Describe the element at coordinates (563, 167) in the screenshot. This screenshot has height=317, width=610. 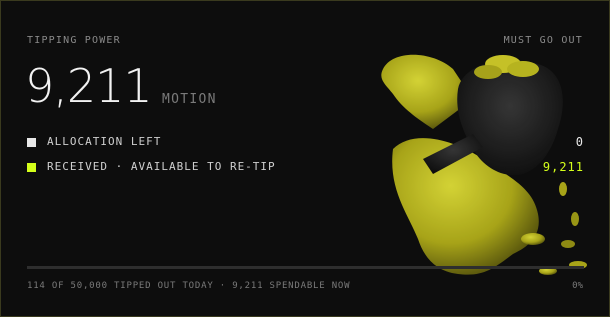
I see `received-value: 9,211` at that location.